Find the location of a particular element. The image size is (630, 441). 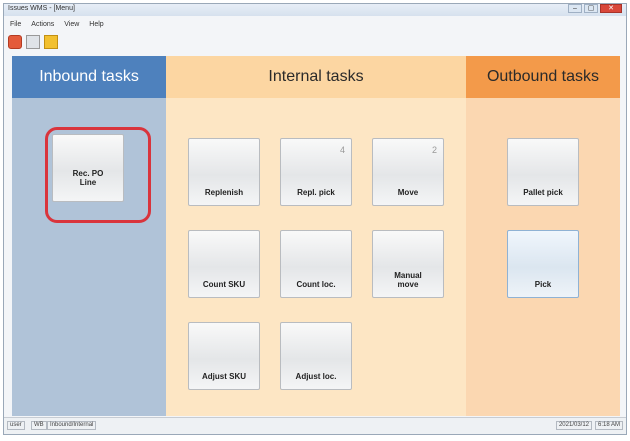

task-count: 4 is located at coordinates (342, 150).